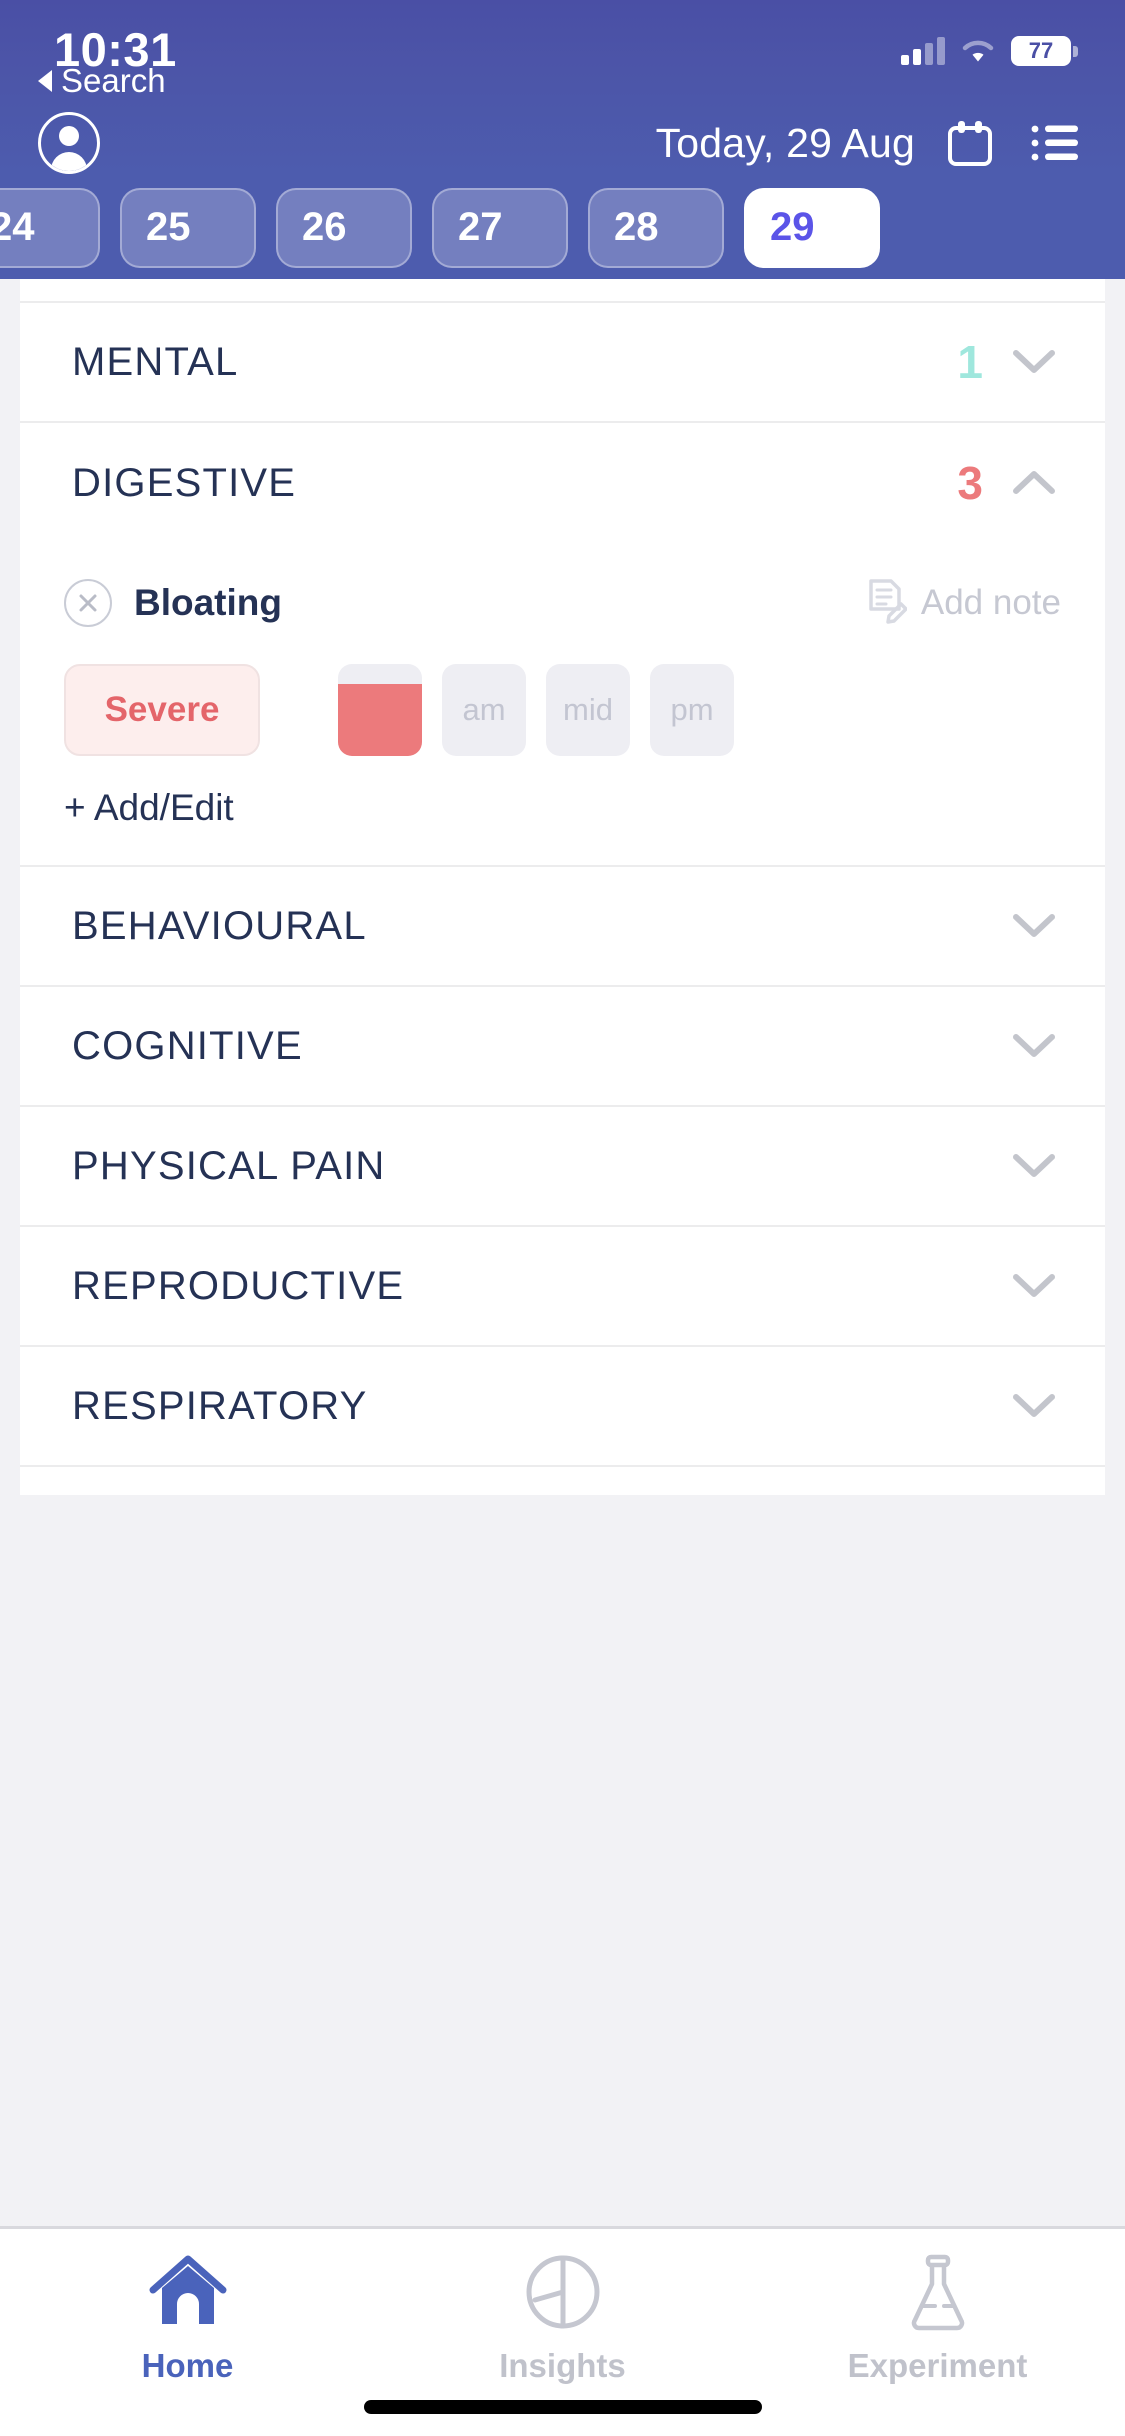 Image resolution: width=1125 pixels, height=2436 pixels. Describe the element at coordinates (562, 2407) in the screenshot. I see `home-indicator-bar` at that location.